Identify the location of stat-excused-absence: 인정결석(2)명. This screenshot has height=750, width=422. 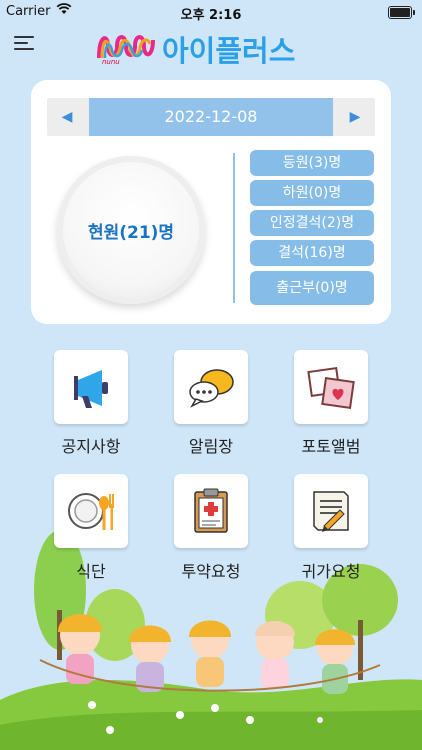
(312, 223).